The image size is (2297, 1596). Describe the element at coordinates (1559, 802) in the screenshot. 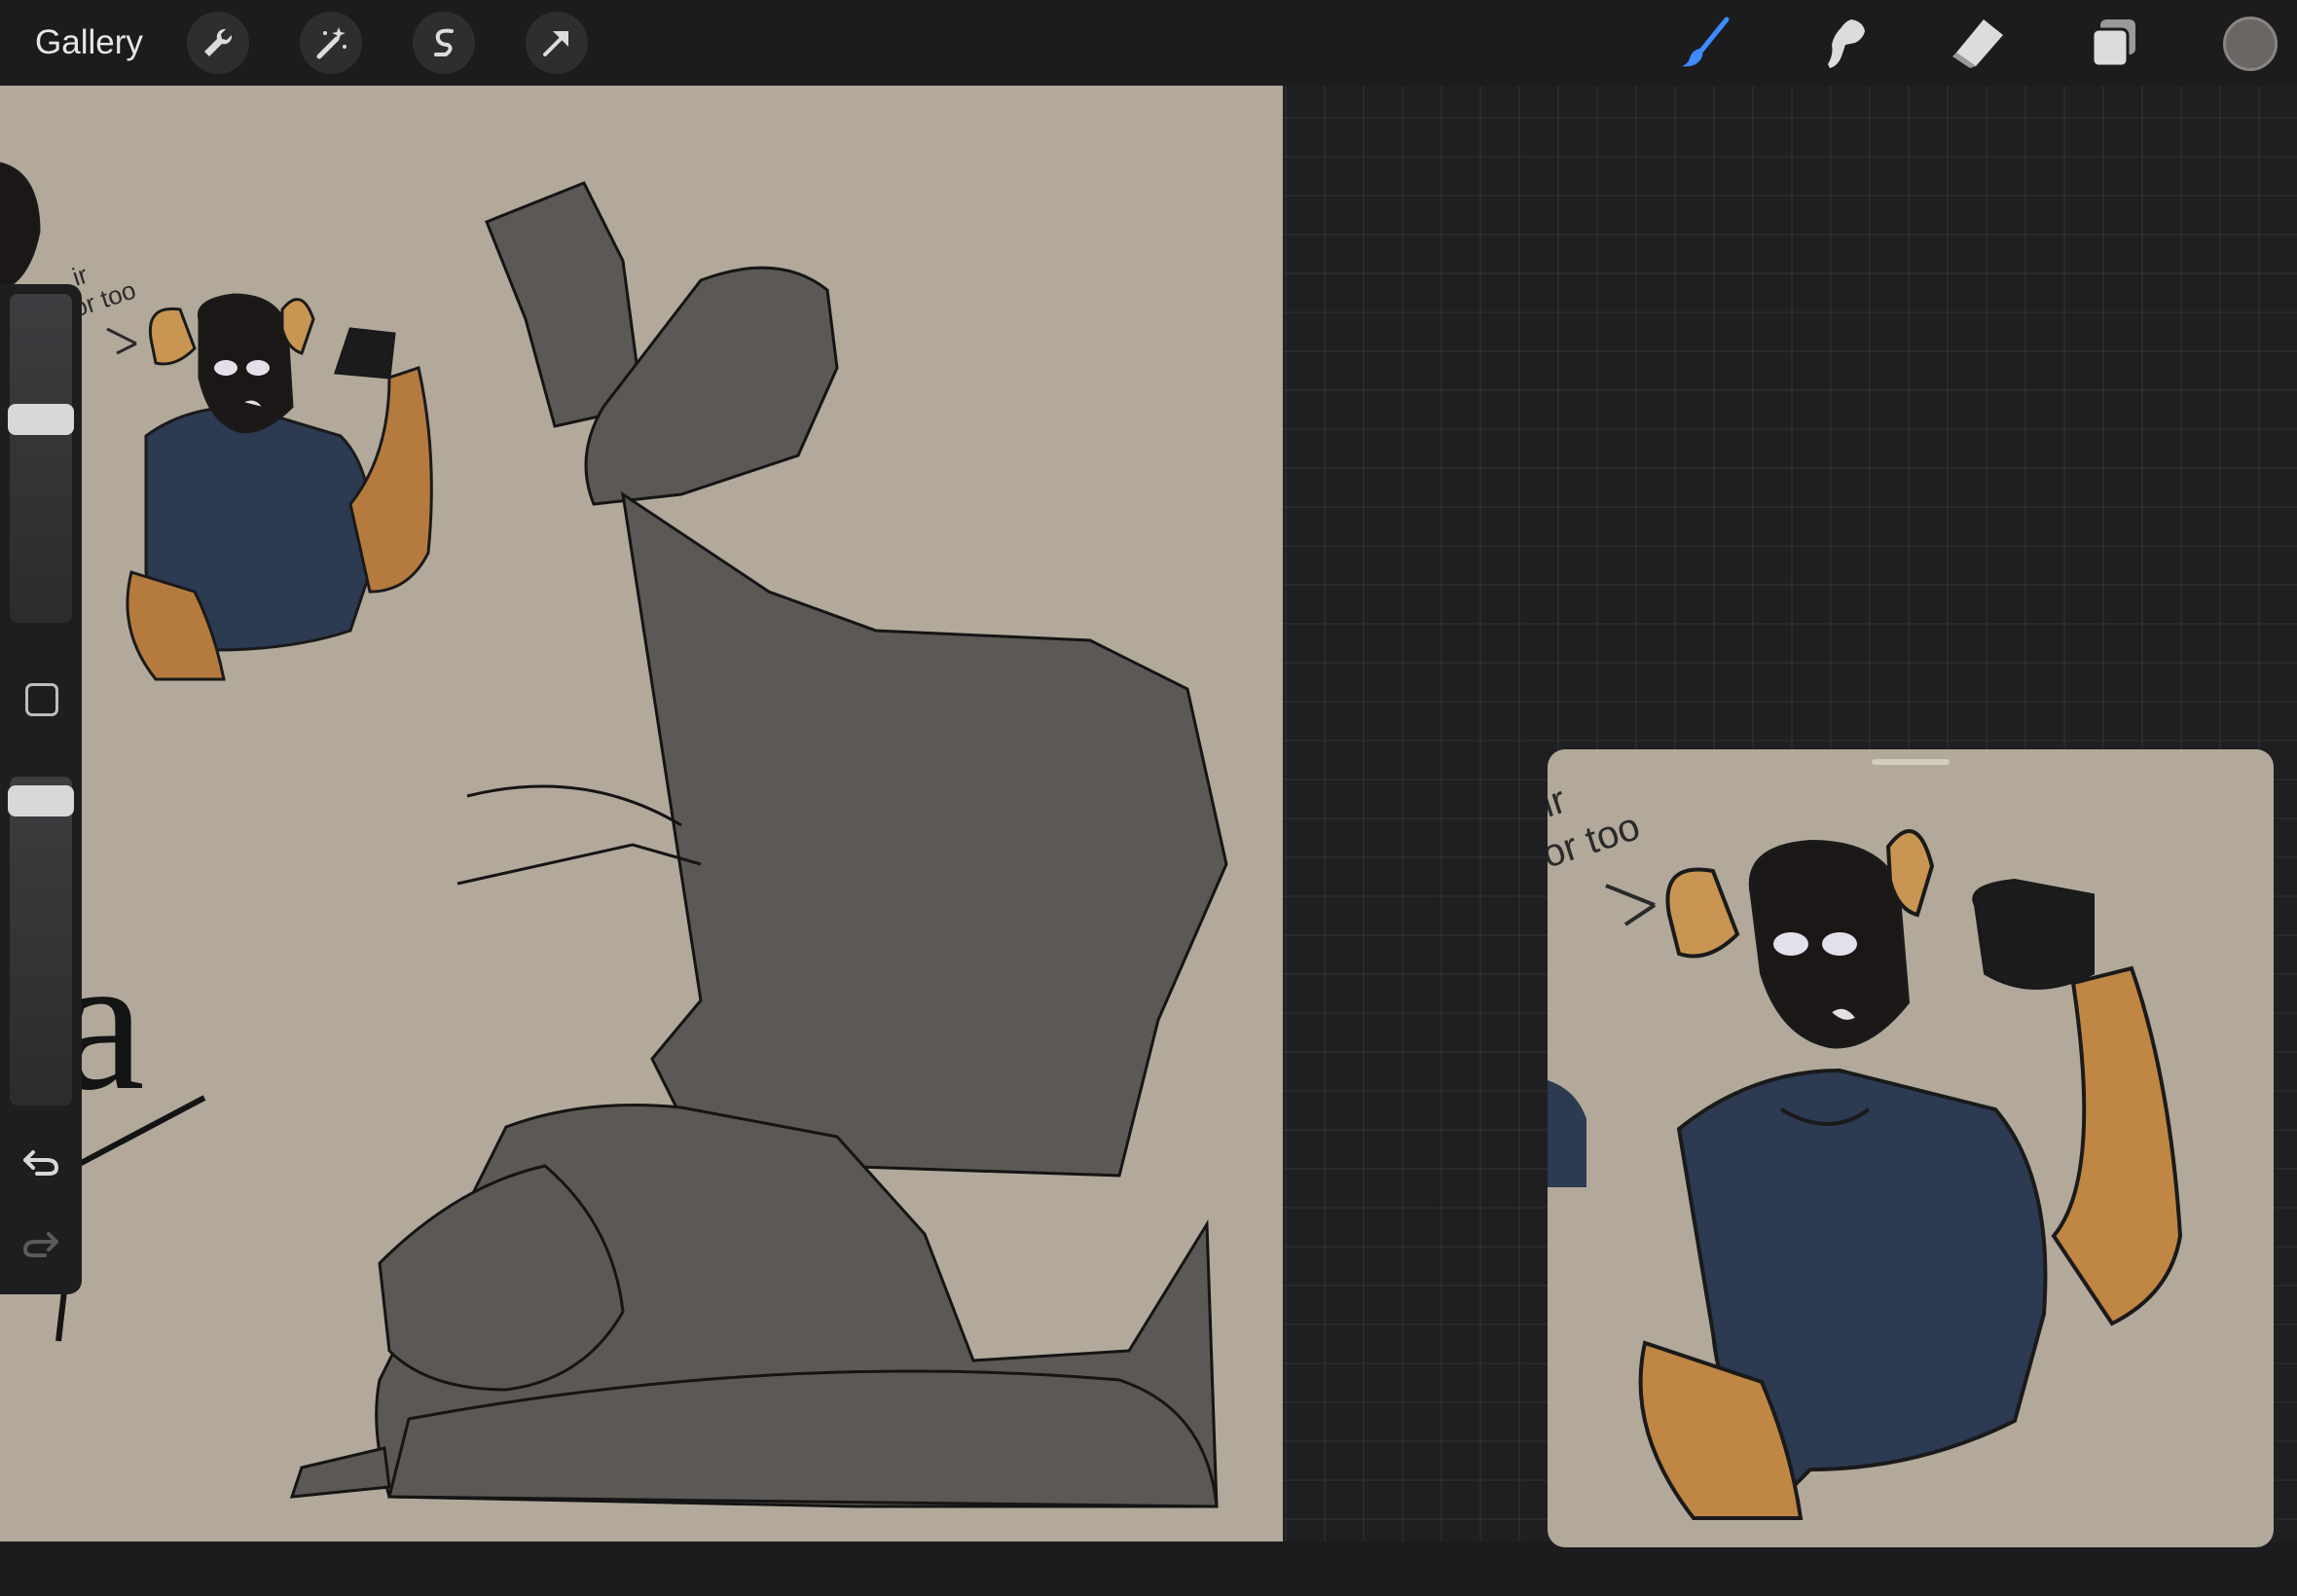

I see `reference-handwriting-1: ir` at that location.